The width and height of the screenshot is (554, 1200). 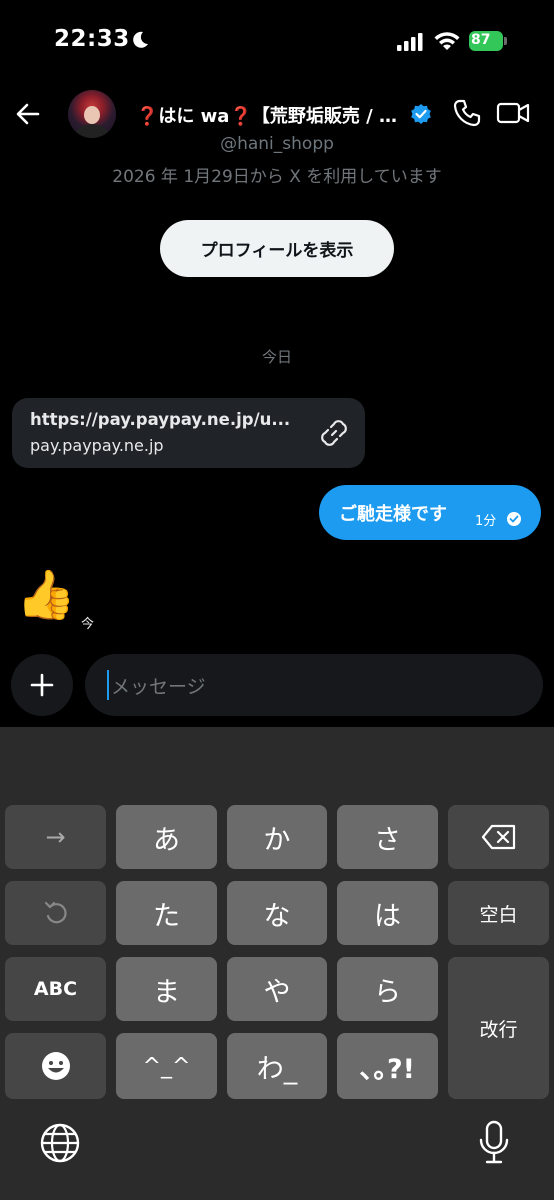 What do you see at coordinates (140, 39) in the screenshot?
I see `moon-icon` at bounding box center [140, 39].